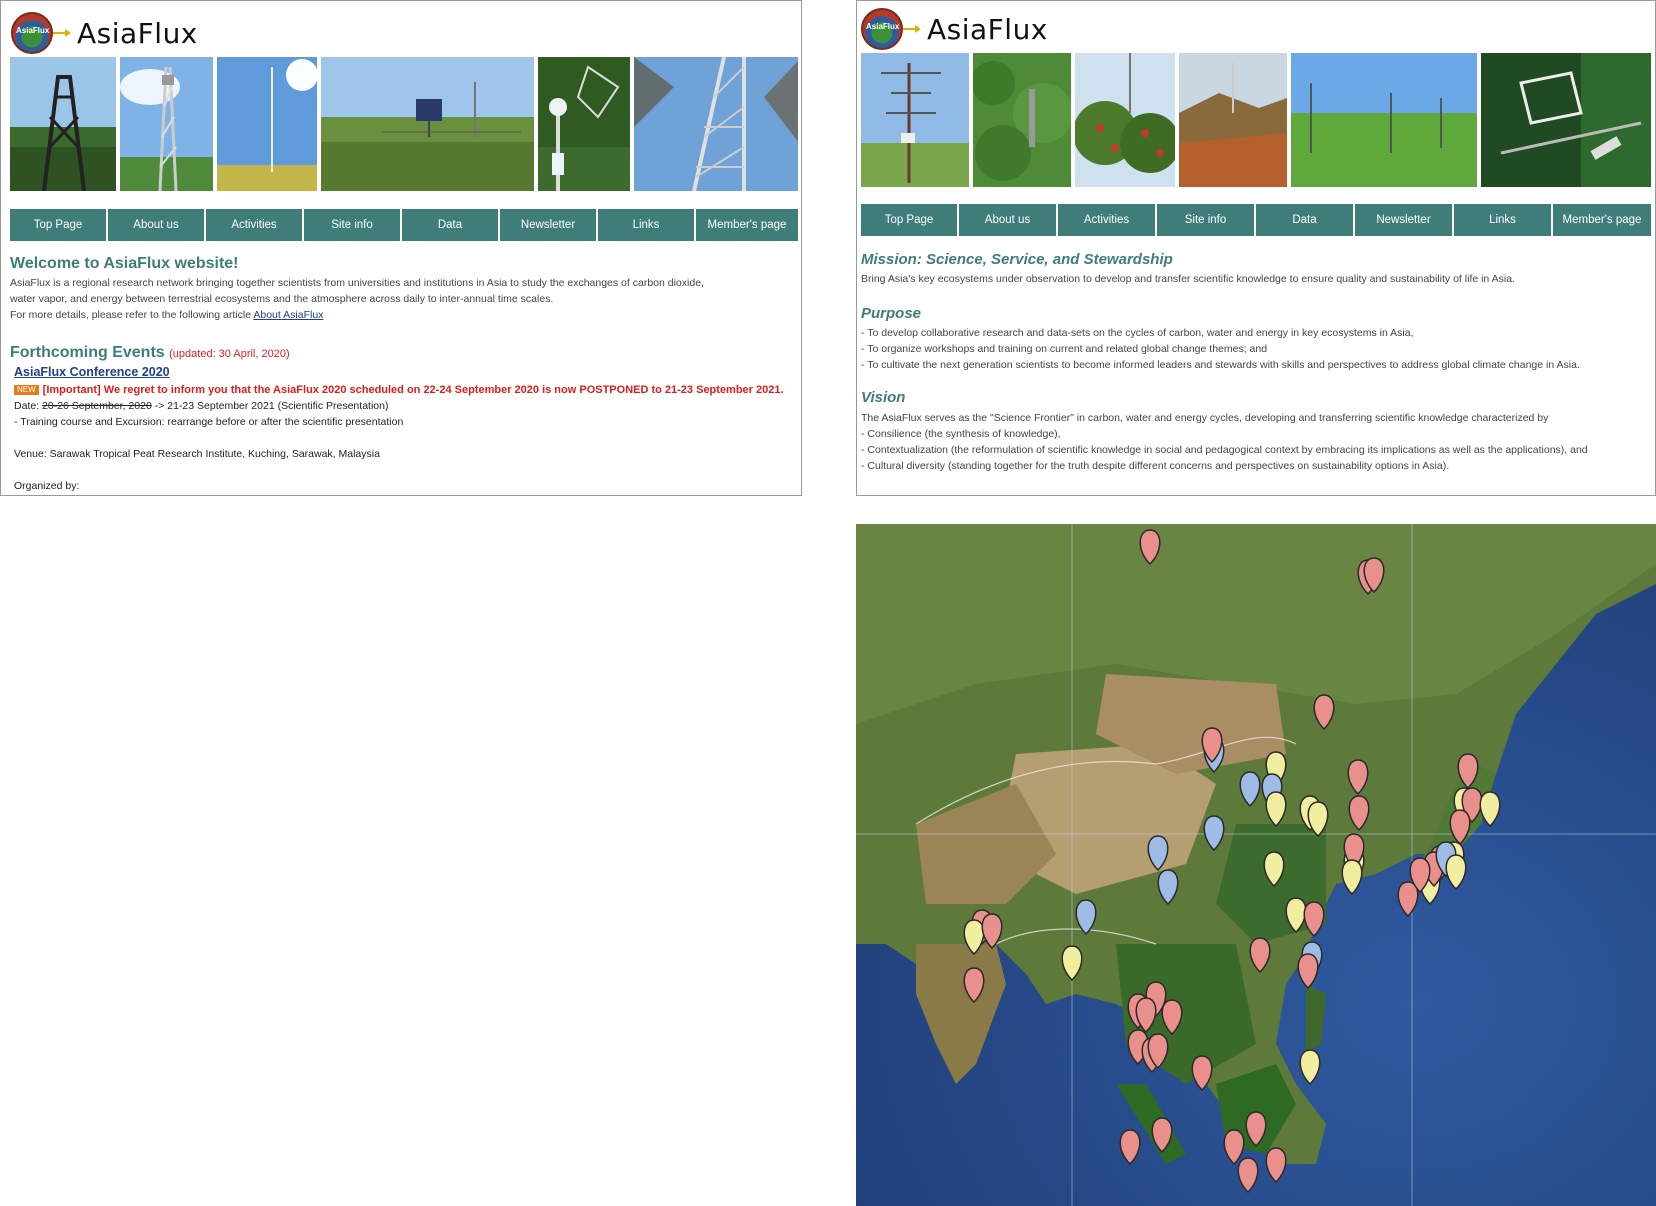  Describe the element at coordinates (288, 315) in the screenshot. I see `about-asiaflux-link: About AsiaFlux` at that location.